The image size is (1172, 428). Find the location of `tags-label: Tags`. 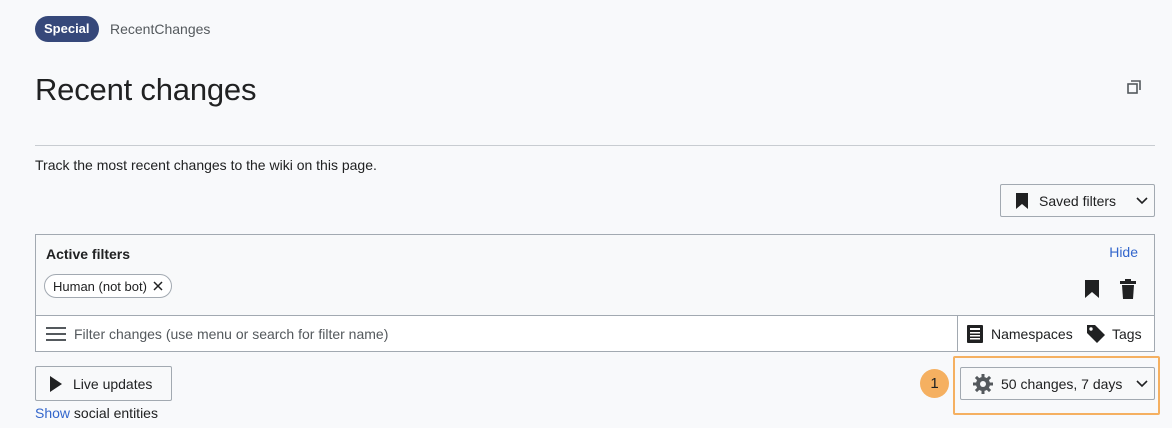

tags-label: Tags is located at coordinates (1127, 333).